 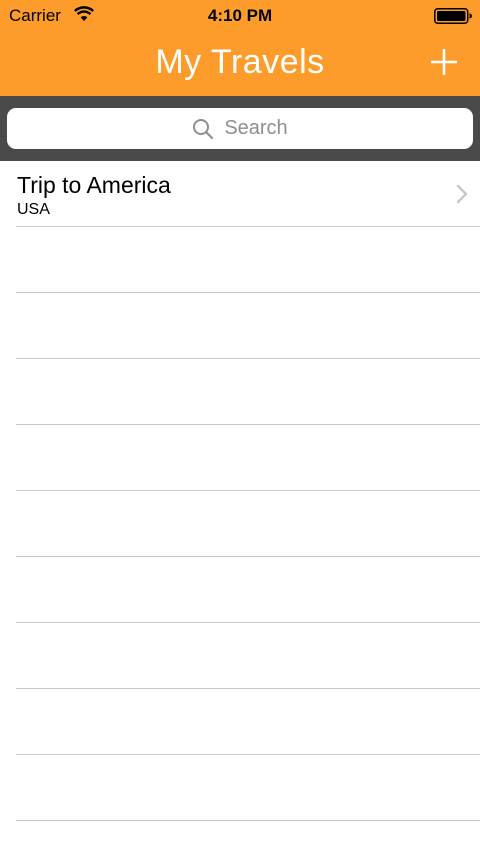 I want to click on page-title: My Travels, so click(x=240, y=62).